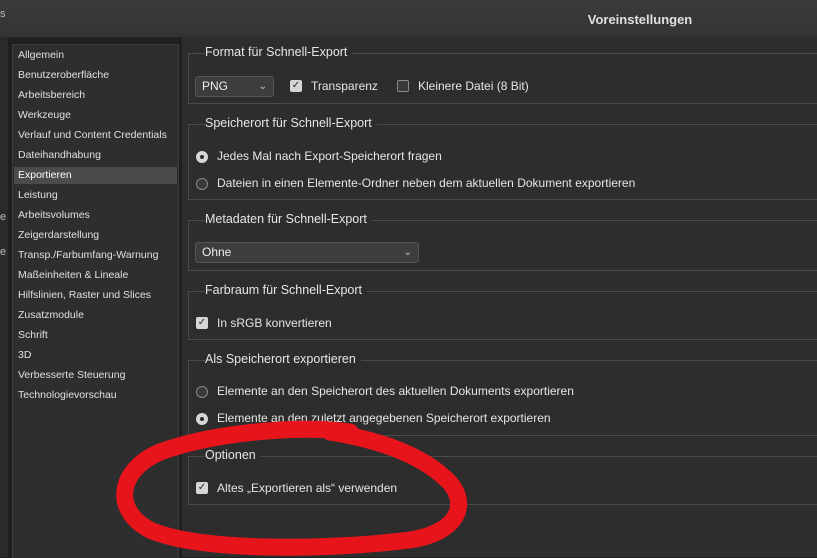 The image size is (817, 558). I want to click on sidebar-item-schrift: Schrift, so click(95, 335).